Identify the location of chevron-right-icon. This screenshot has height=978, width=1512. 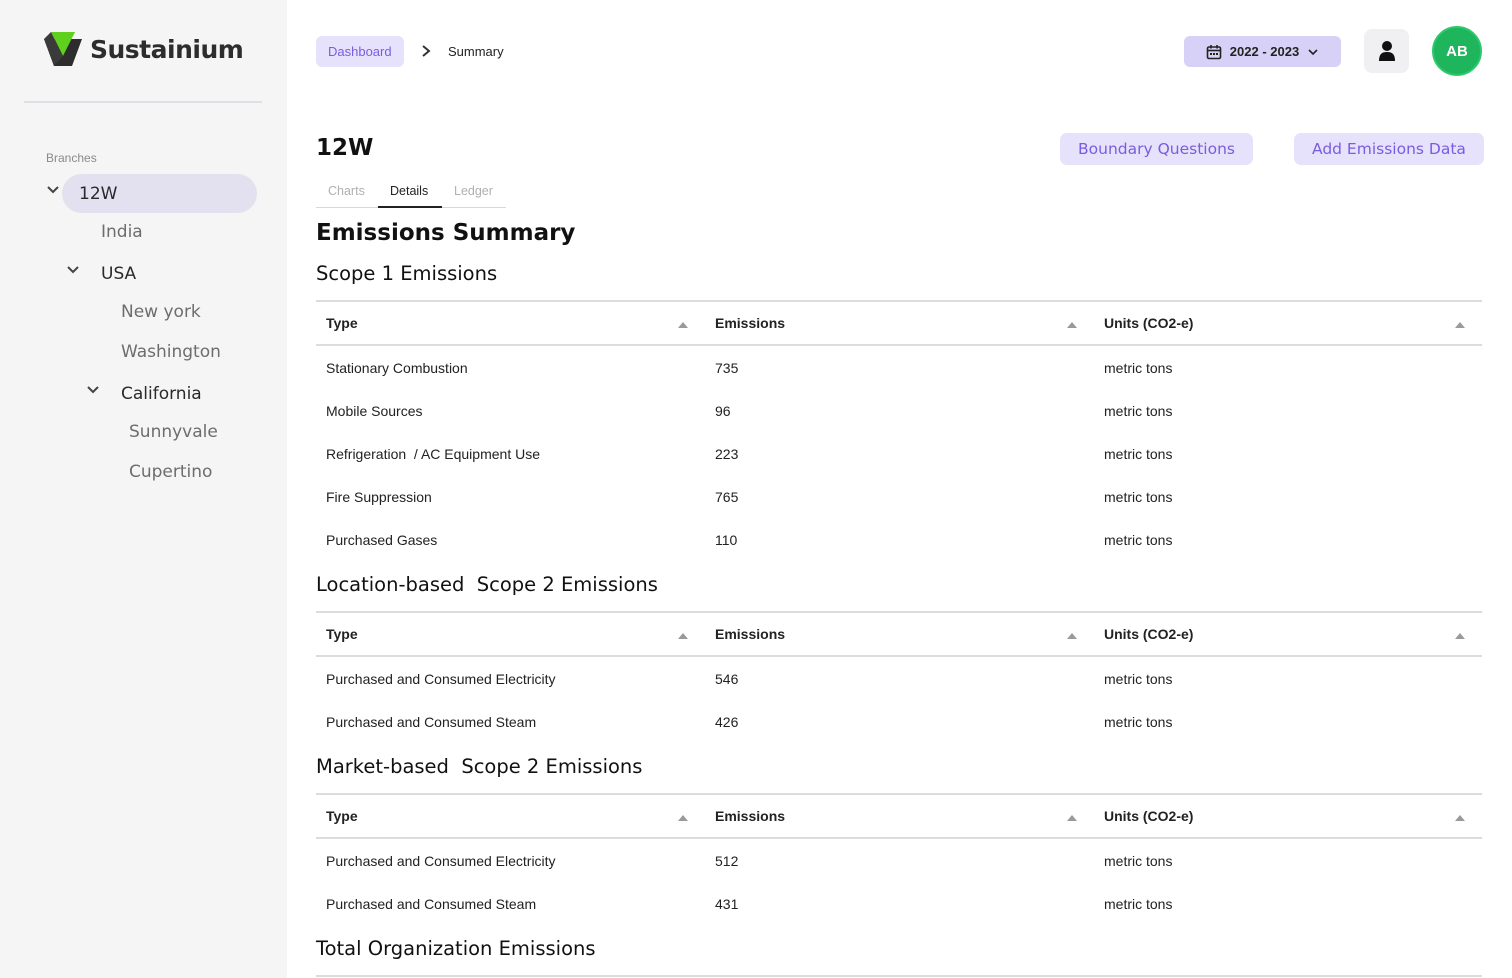
(426, 51).